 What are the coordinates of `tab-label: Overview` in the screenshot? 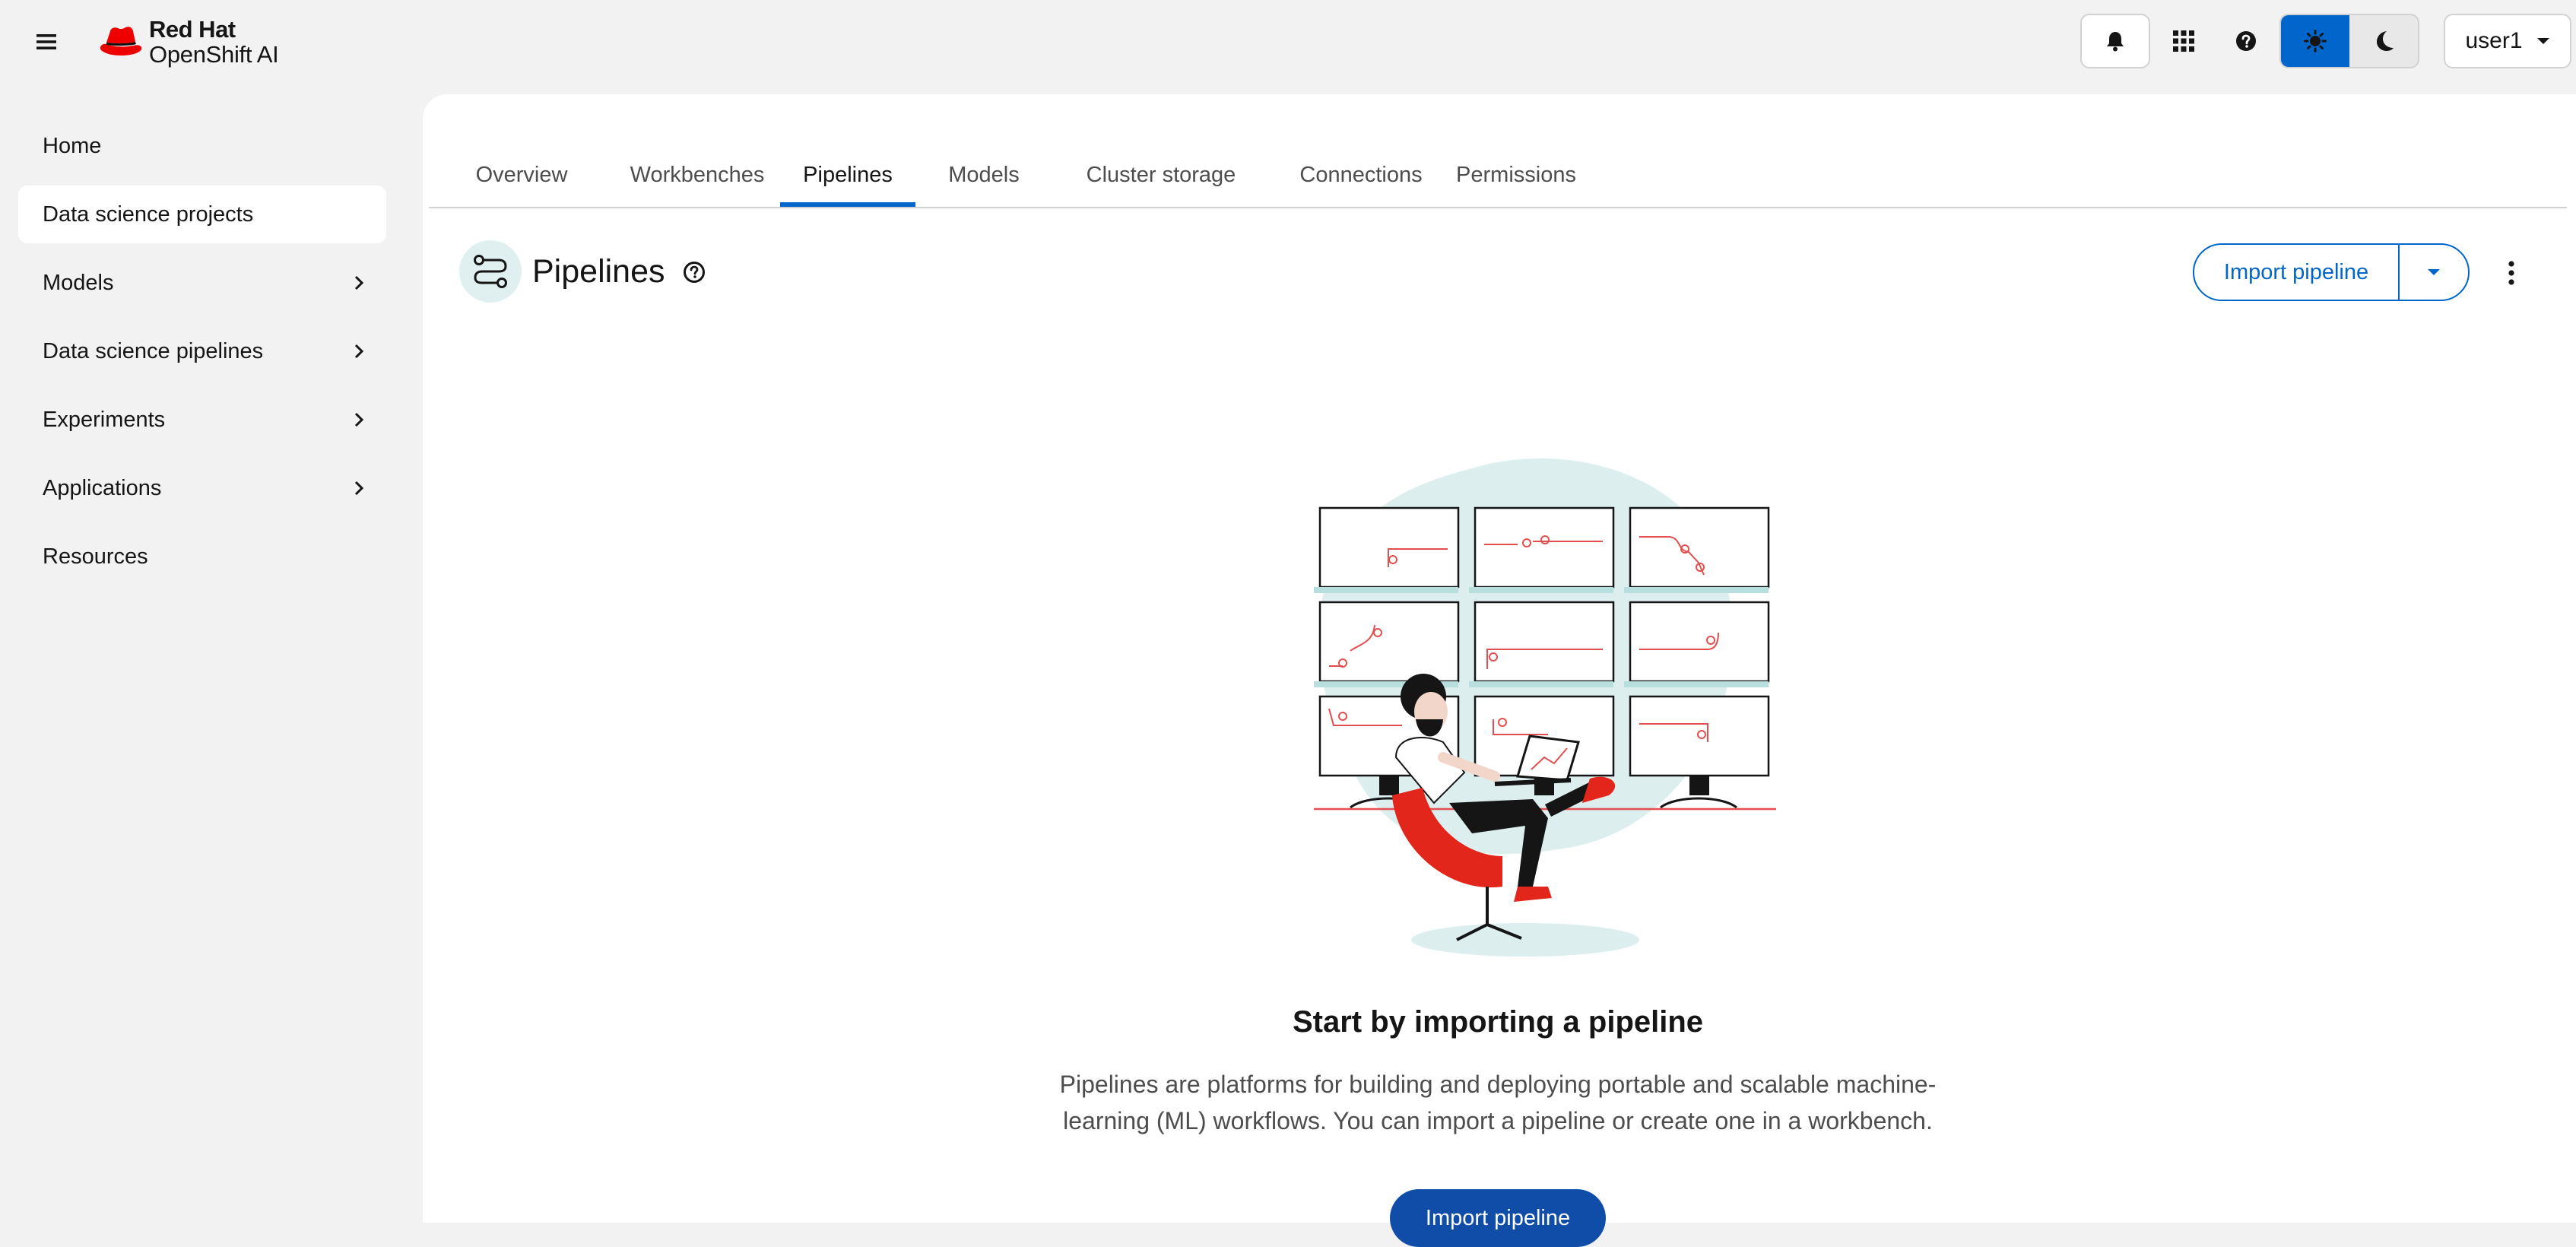 It's located at (521, 174).